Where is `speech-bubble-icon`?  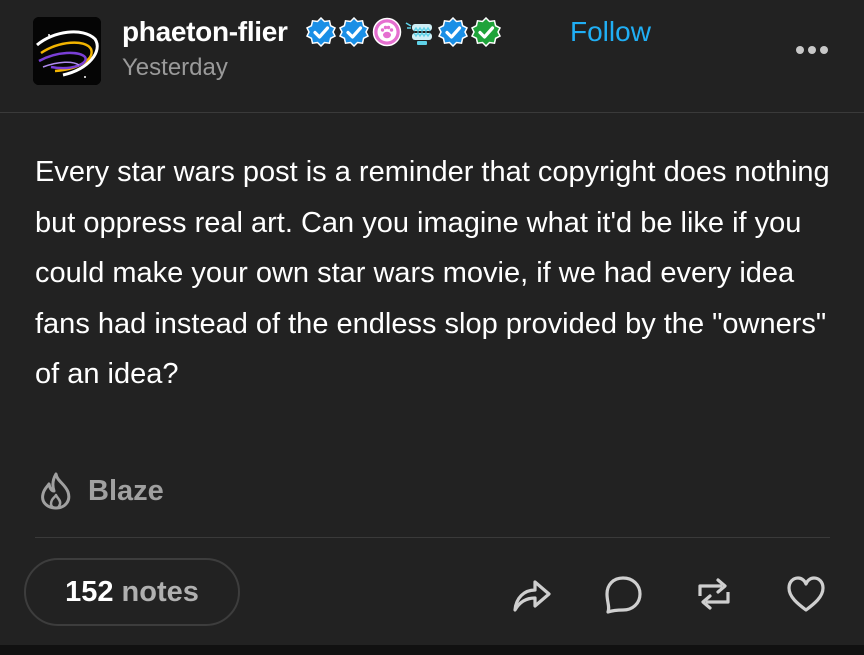
speech-bubble-icon is located at coordinates (623, 594).